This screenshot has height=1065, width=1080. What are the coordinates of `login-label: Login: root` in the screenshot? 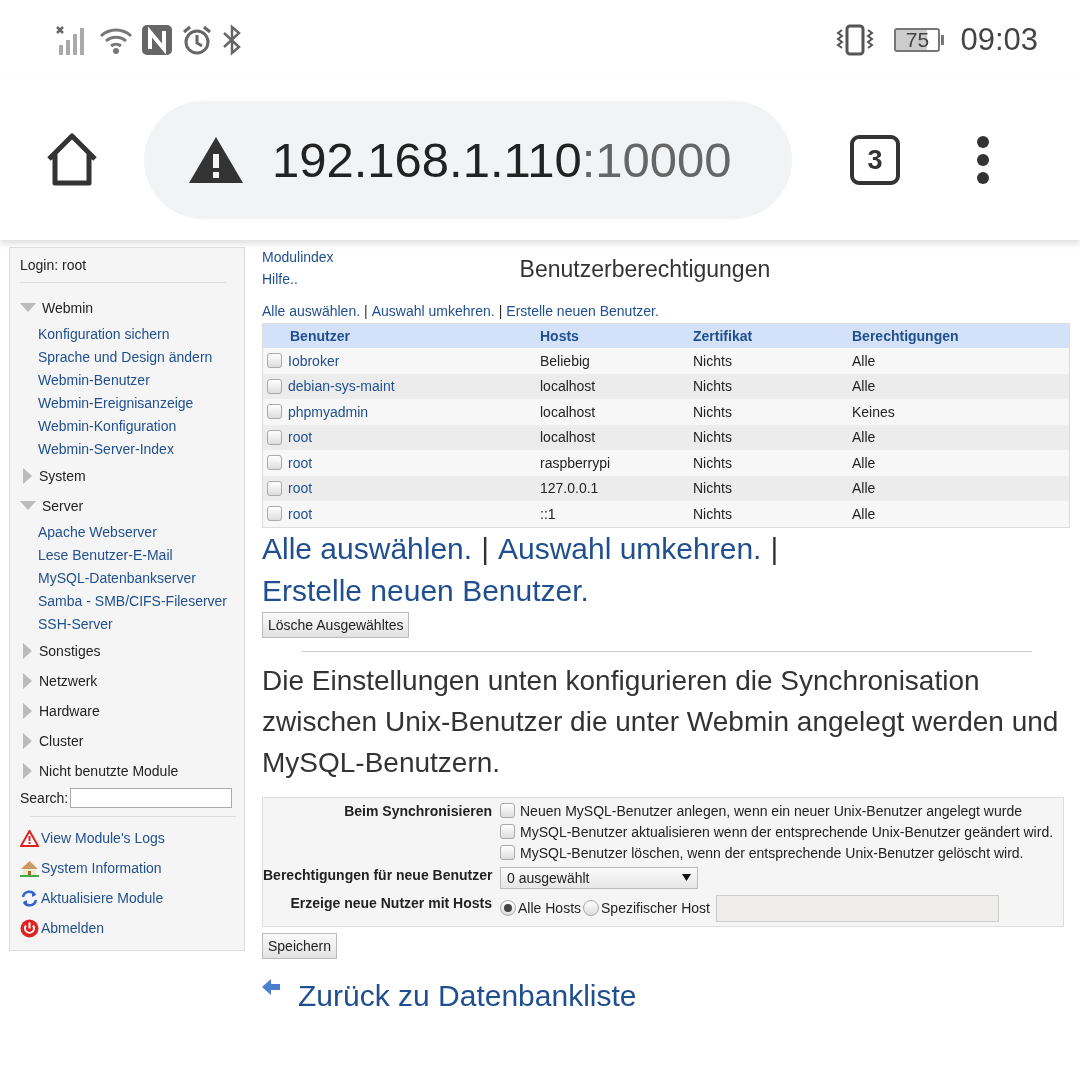 It's located at (123, 270).